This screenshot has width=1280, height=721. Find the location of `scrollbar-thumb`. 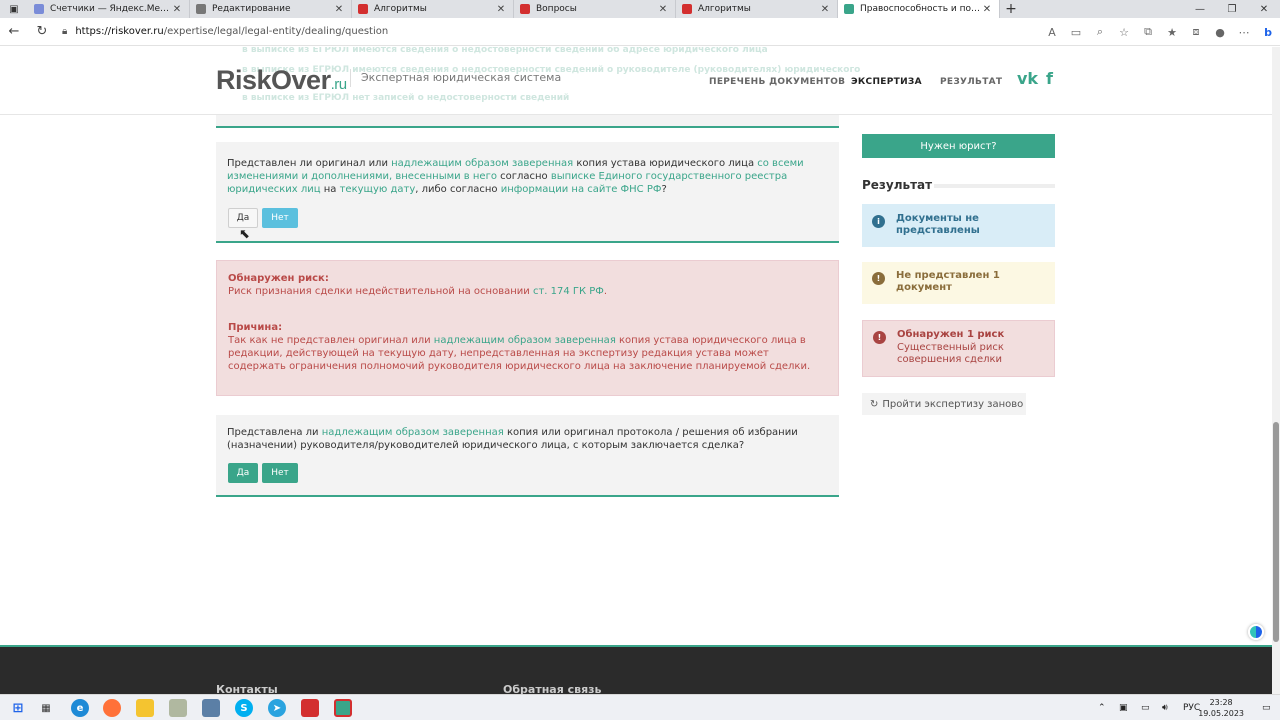

scrollbar-thumb is located at coordinates (1276, 532).